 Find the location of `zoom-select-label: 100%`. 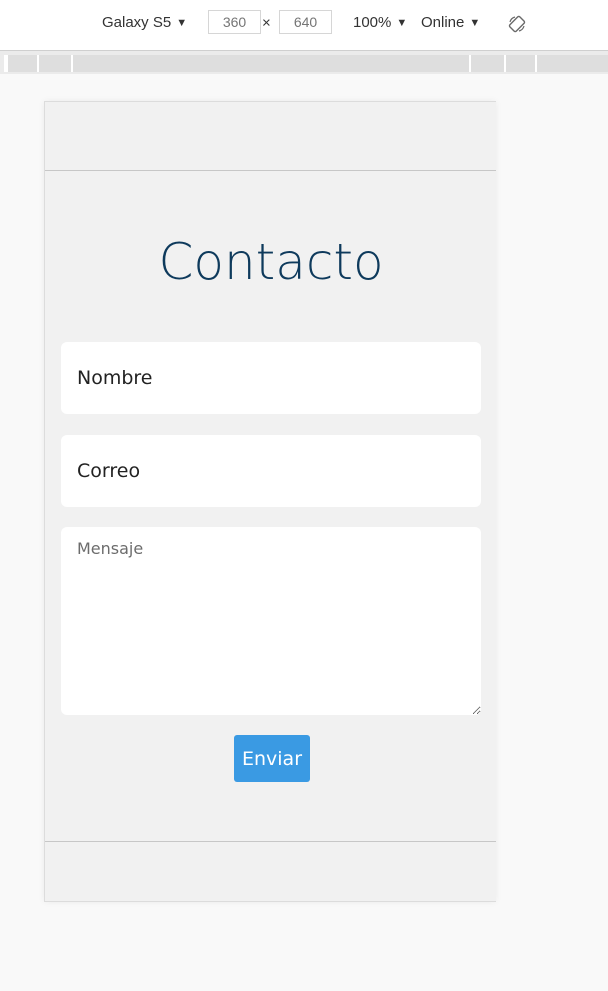

zoom-select-label: 100% is located at coordinates (372, 22).